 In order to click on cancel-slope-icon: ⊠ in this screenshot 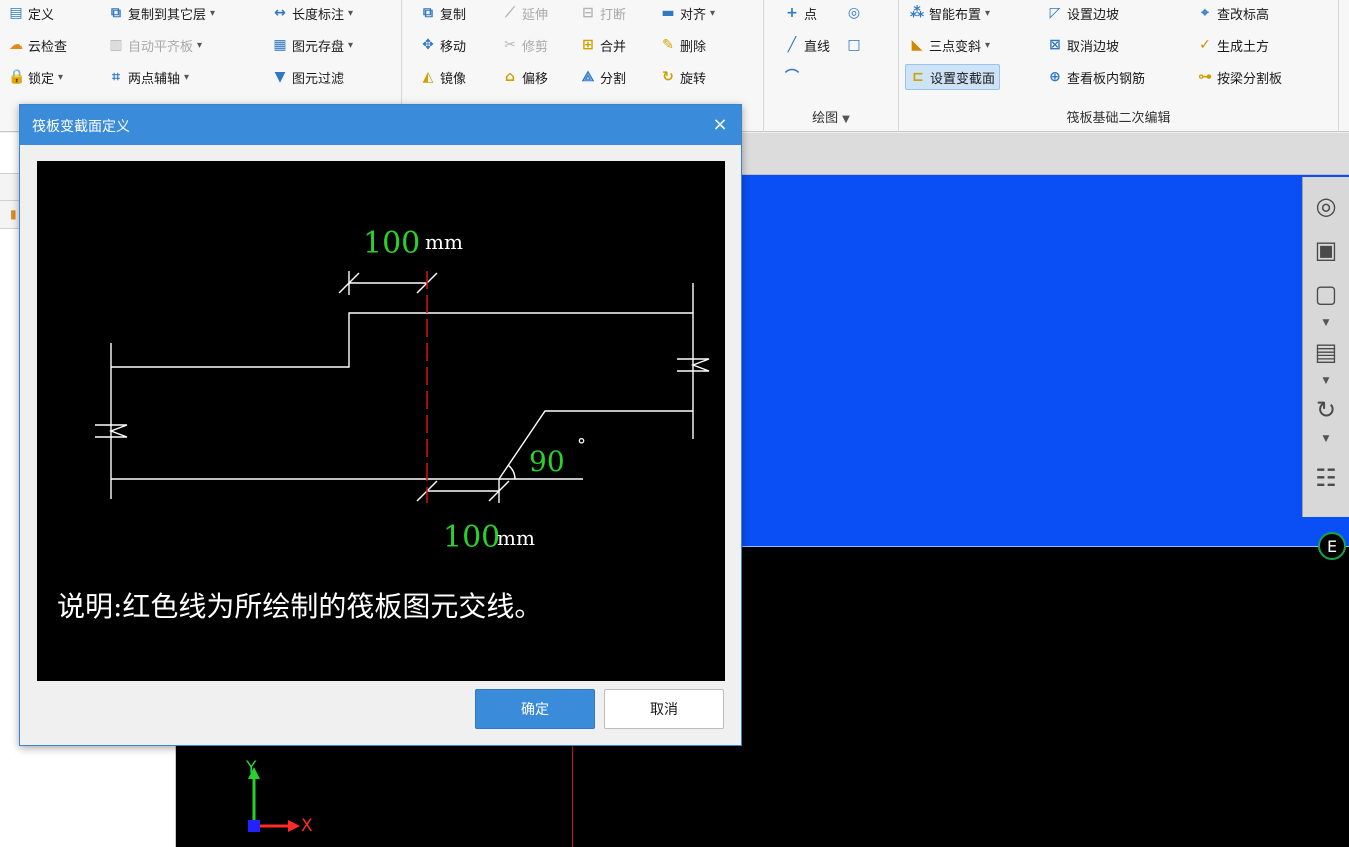, I will do `click(1055, 45)`.